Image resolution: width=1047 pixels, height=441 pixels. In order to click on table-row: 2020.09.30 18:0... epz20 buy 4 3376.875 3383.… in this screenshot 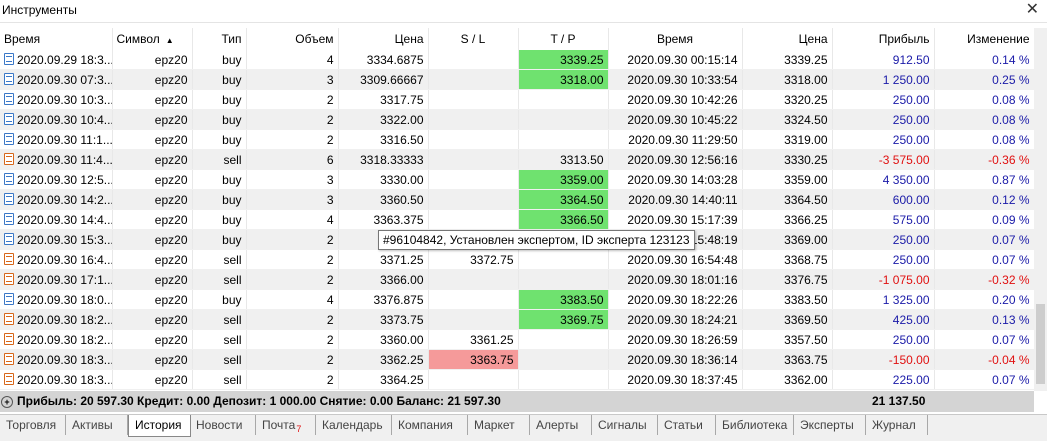, I will do `click(517, 299)`.